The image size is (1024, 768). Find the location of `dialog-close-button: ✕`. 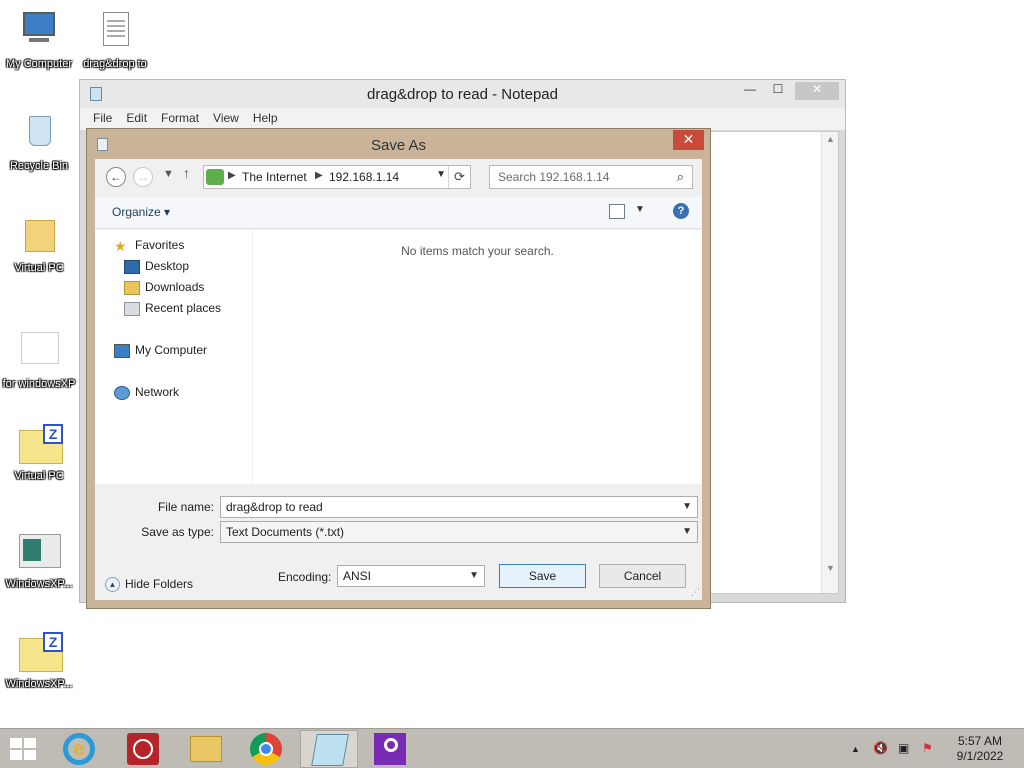

dialog-close-button: ✕ is located at coordinates (688, 140).